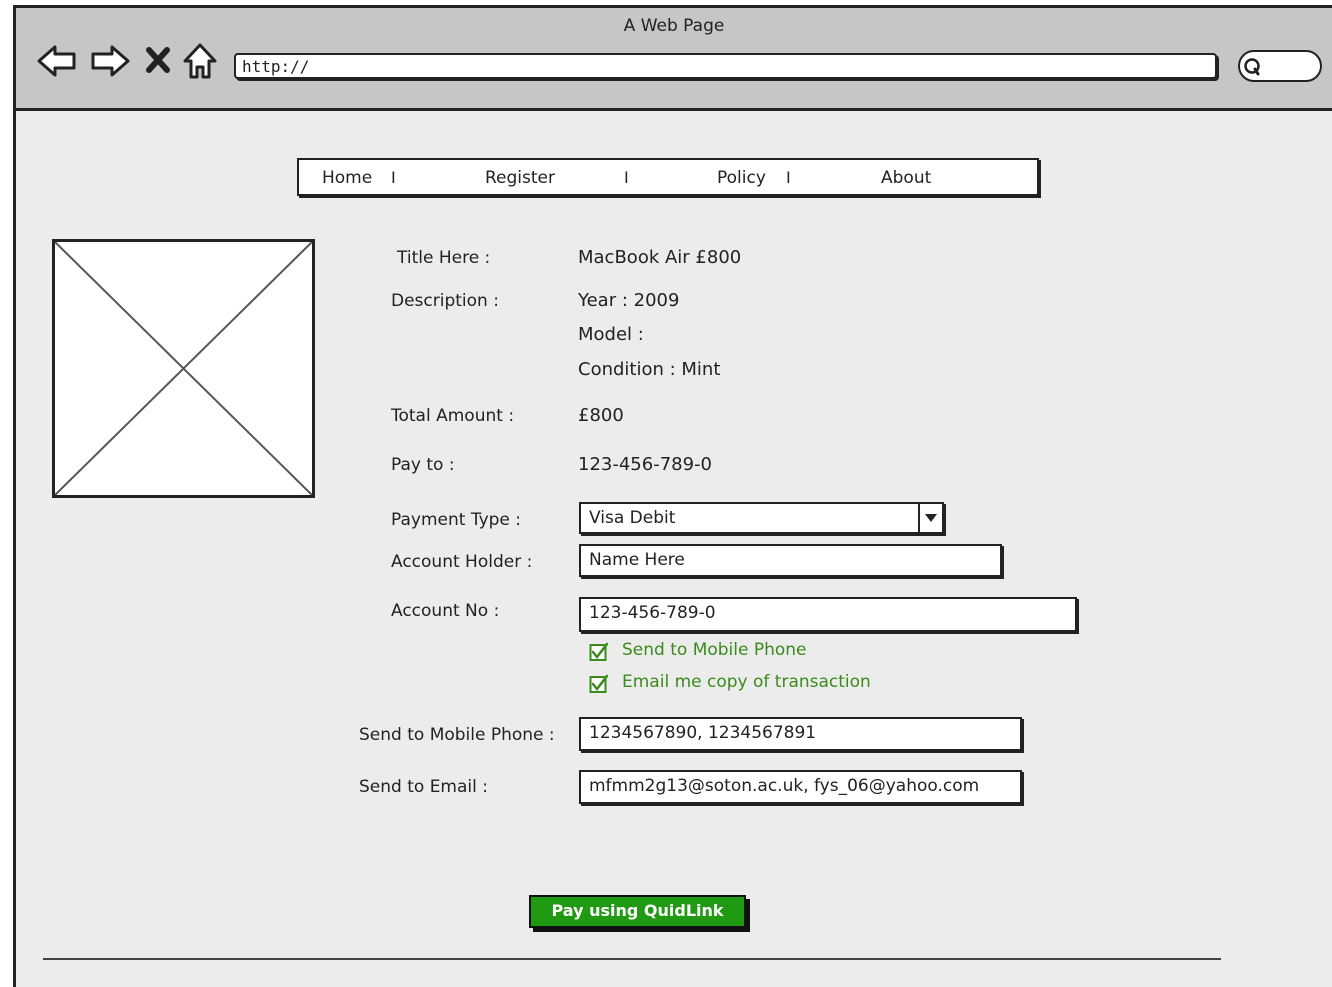 This screenshot has width=1332, height=987. What do you see at coordinates (456, 520) in the screenshot?
I see `payment-type-label: Payment Type :` at bounding box center [456, 520].